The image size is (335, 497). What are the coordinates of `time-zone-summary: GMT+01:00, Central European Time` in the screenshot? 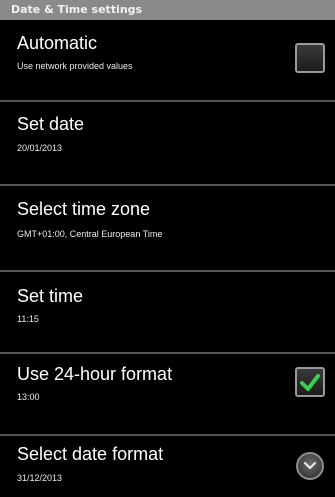 It's located at (90, 234).